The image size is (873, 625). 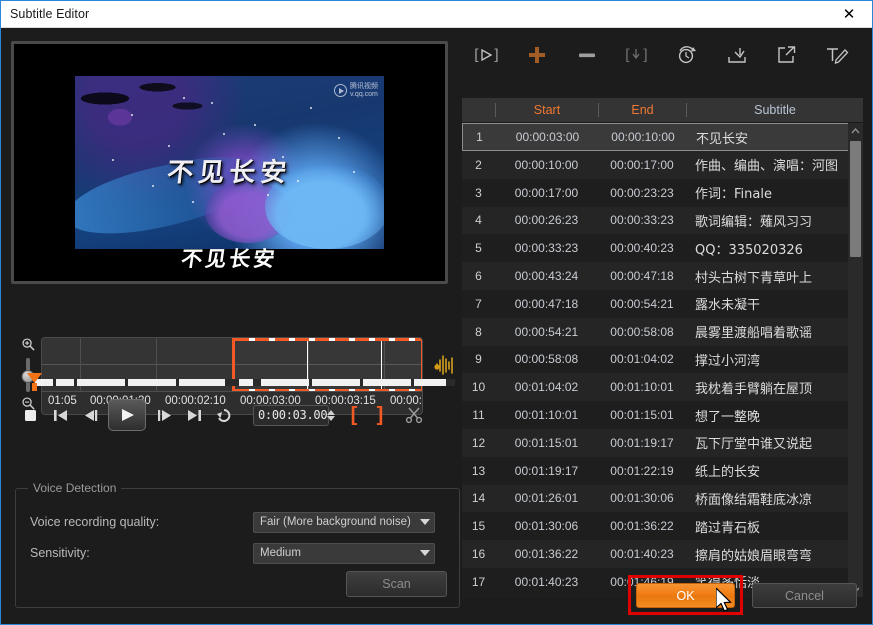 What do you see at coordinates (642, 192) in the screenshot?
I see `row-end-time: 00:00:23:23` at bounding box center [642, 192].